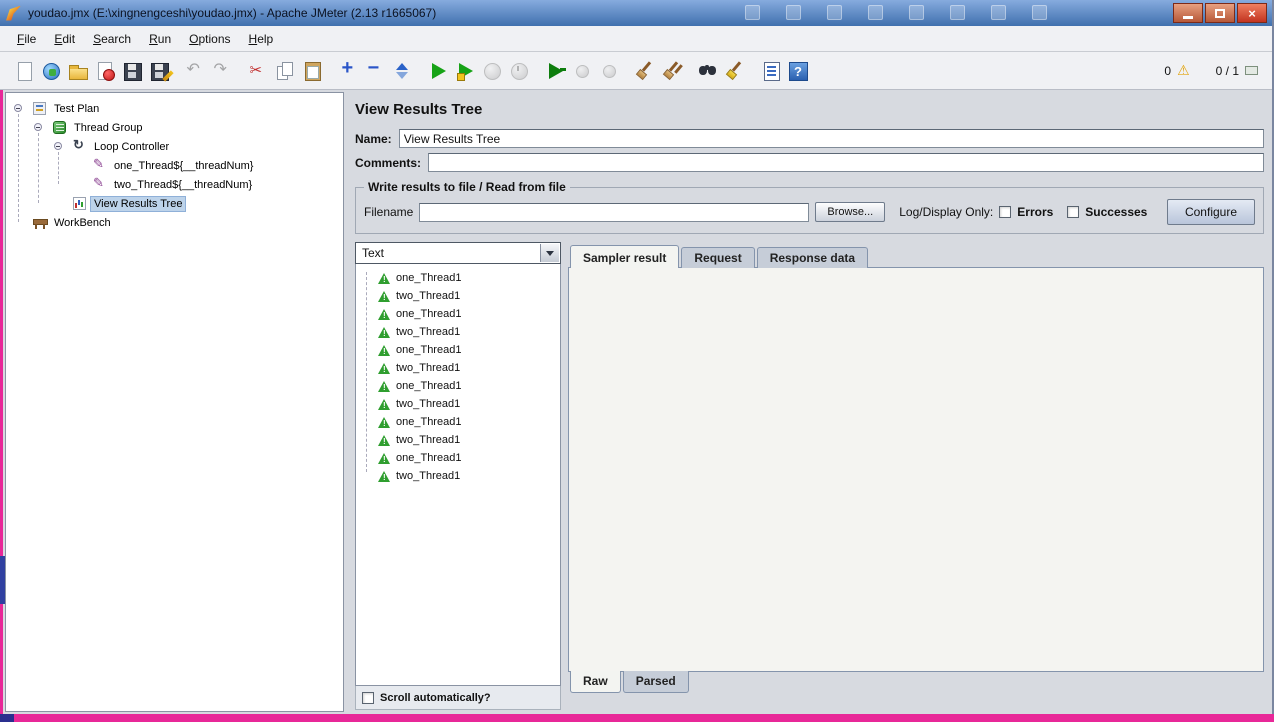  What do you see at coordinates (1252, 13) in the screenshot?
I see `close-button: ×` at bounding box center [1252, 13].